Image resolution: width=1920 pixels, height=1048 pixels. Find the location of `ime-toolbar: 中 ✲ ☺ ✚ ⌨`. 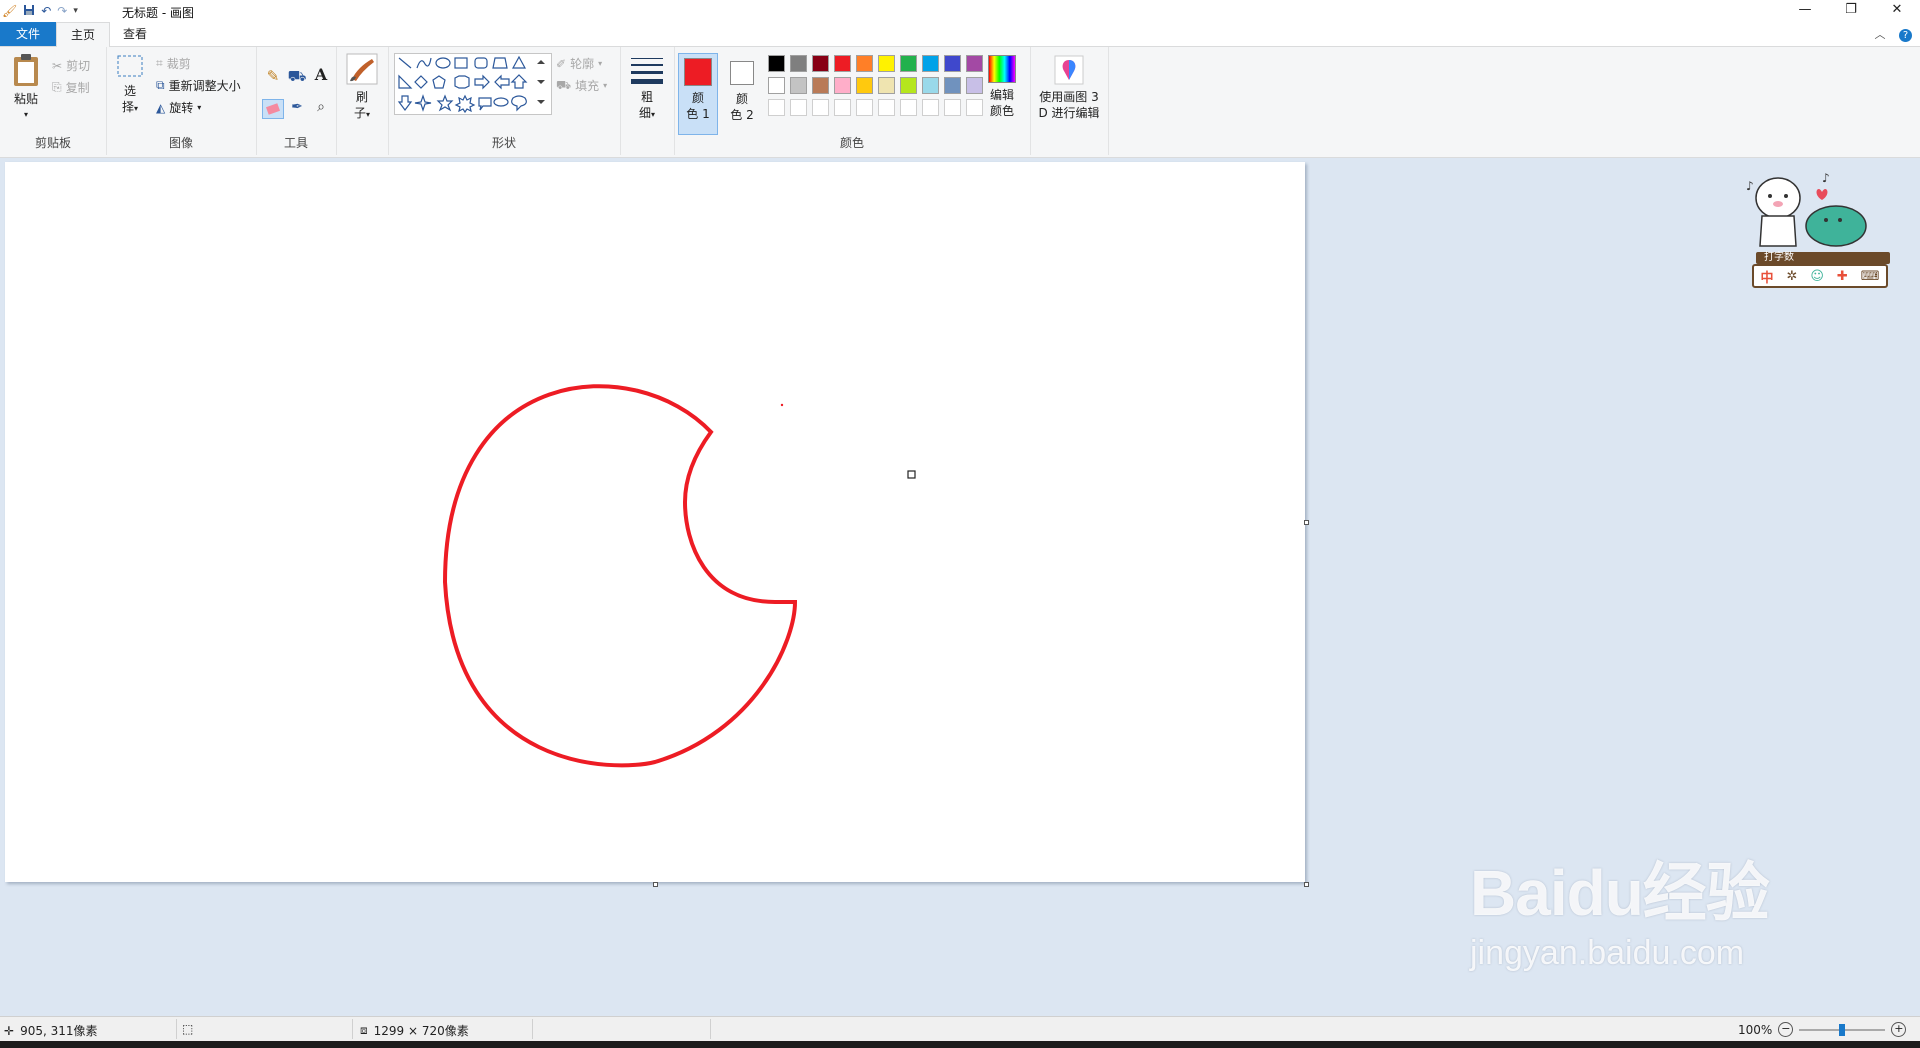

ime-toolbar: 中 ✲ ☺ ✚ ⌨ is located at coordinates (1820, 276).